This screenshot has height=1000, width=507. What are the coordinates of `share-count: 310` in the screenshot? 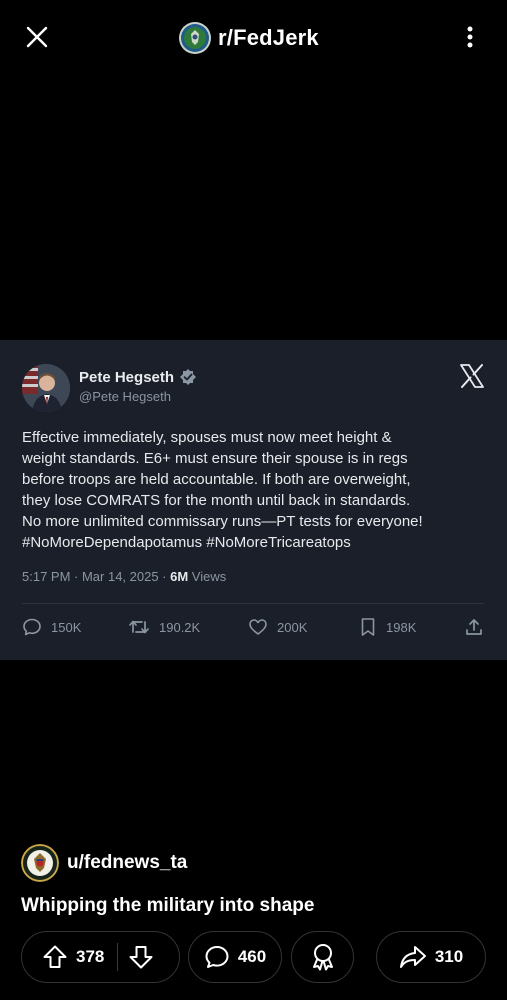 It's located at (449, 956).